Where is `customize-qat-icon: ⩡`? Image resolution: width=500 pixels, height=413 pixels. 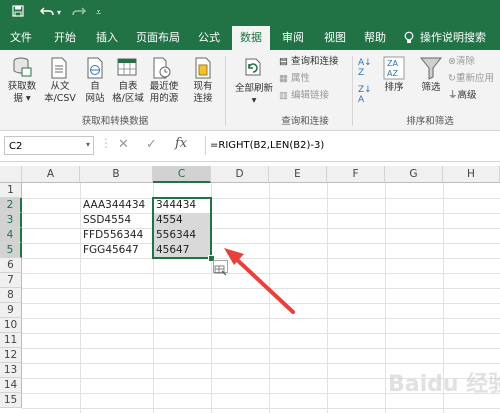 customize-qat-icon: ⩡ is located at coordinates (98, 13).